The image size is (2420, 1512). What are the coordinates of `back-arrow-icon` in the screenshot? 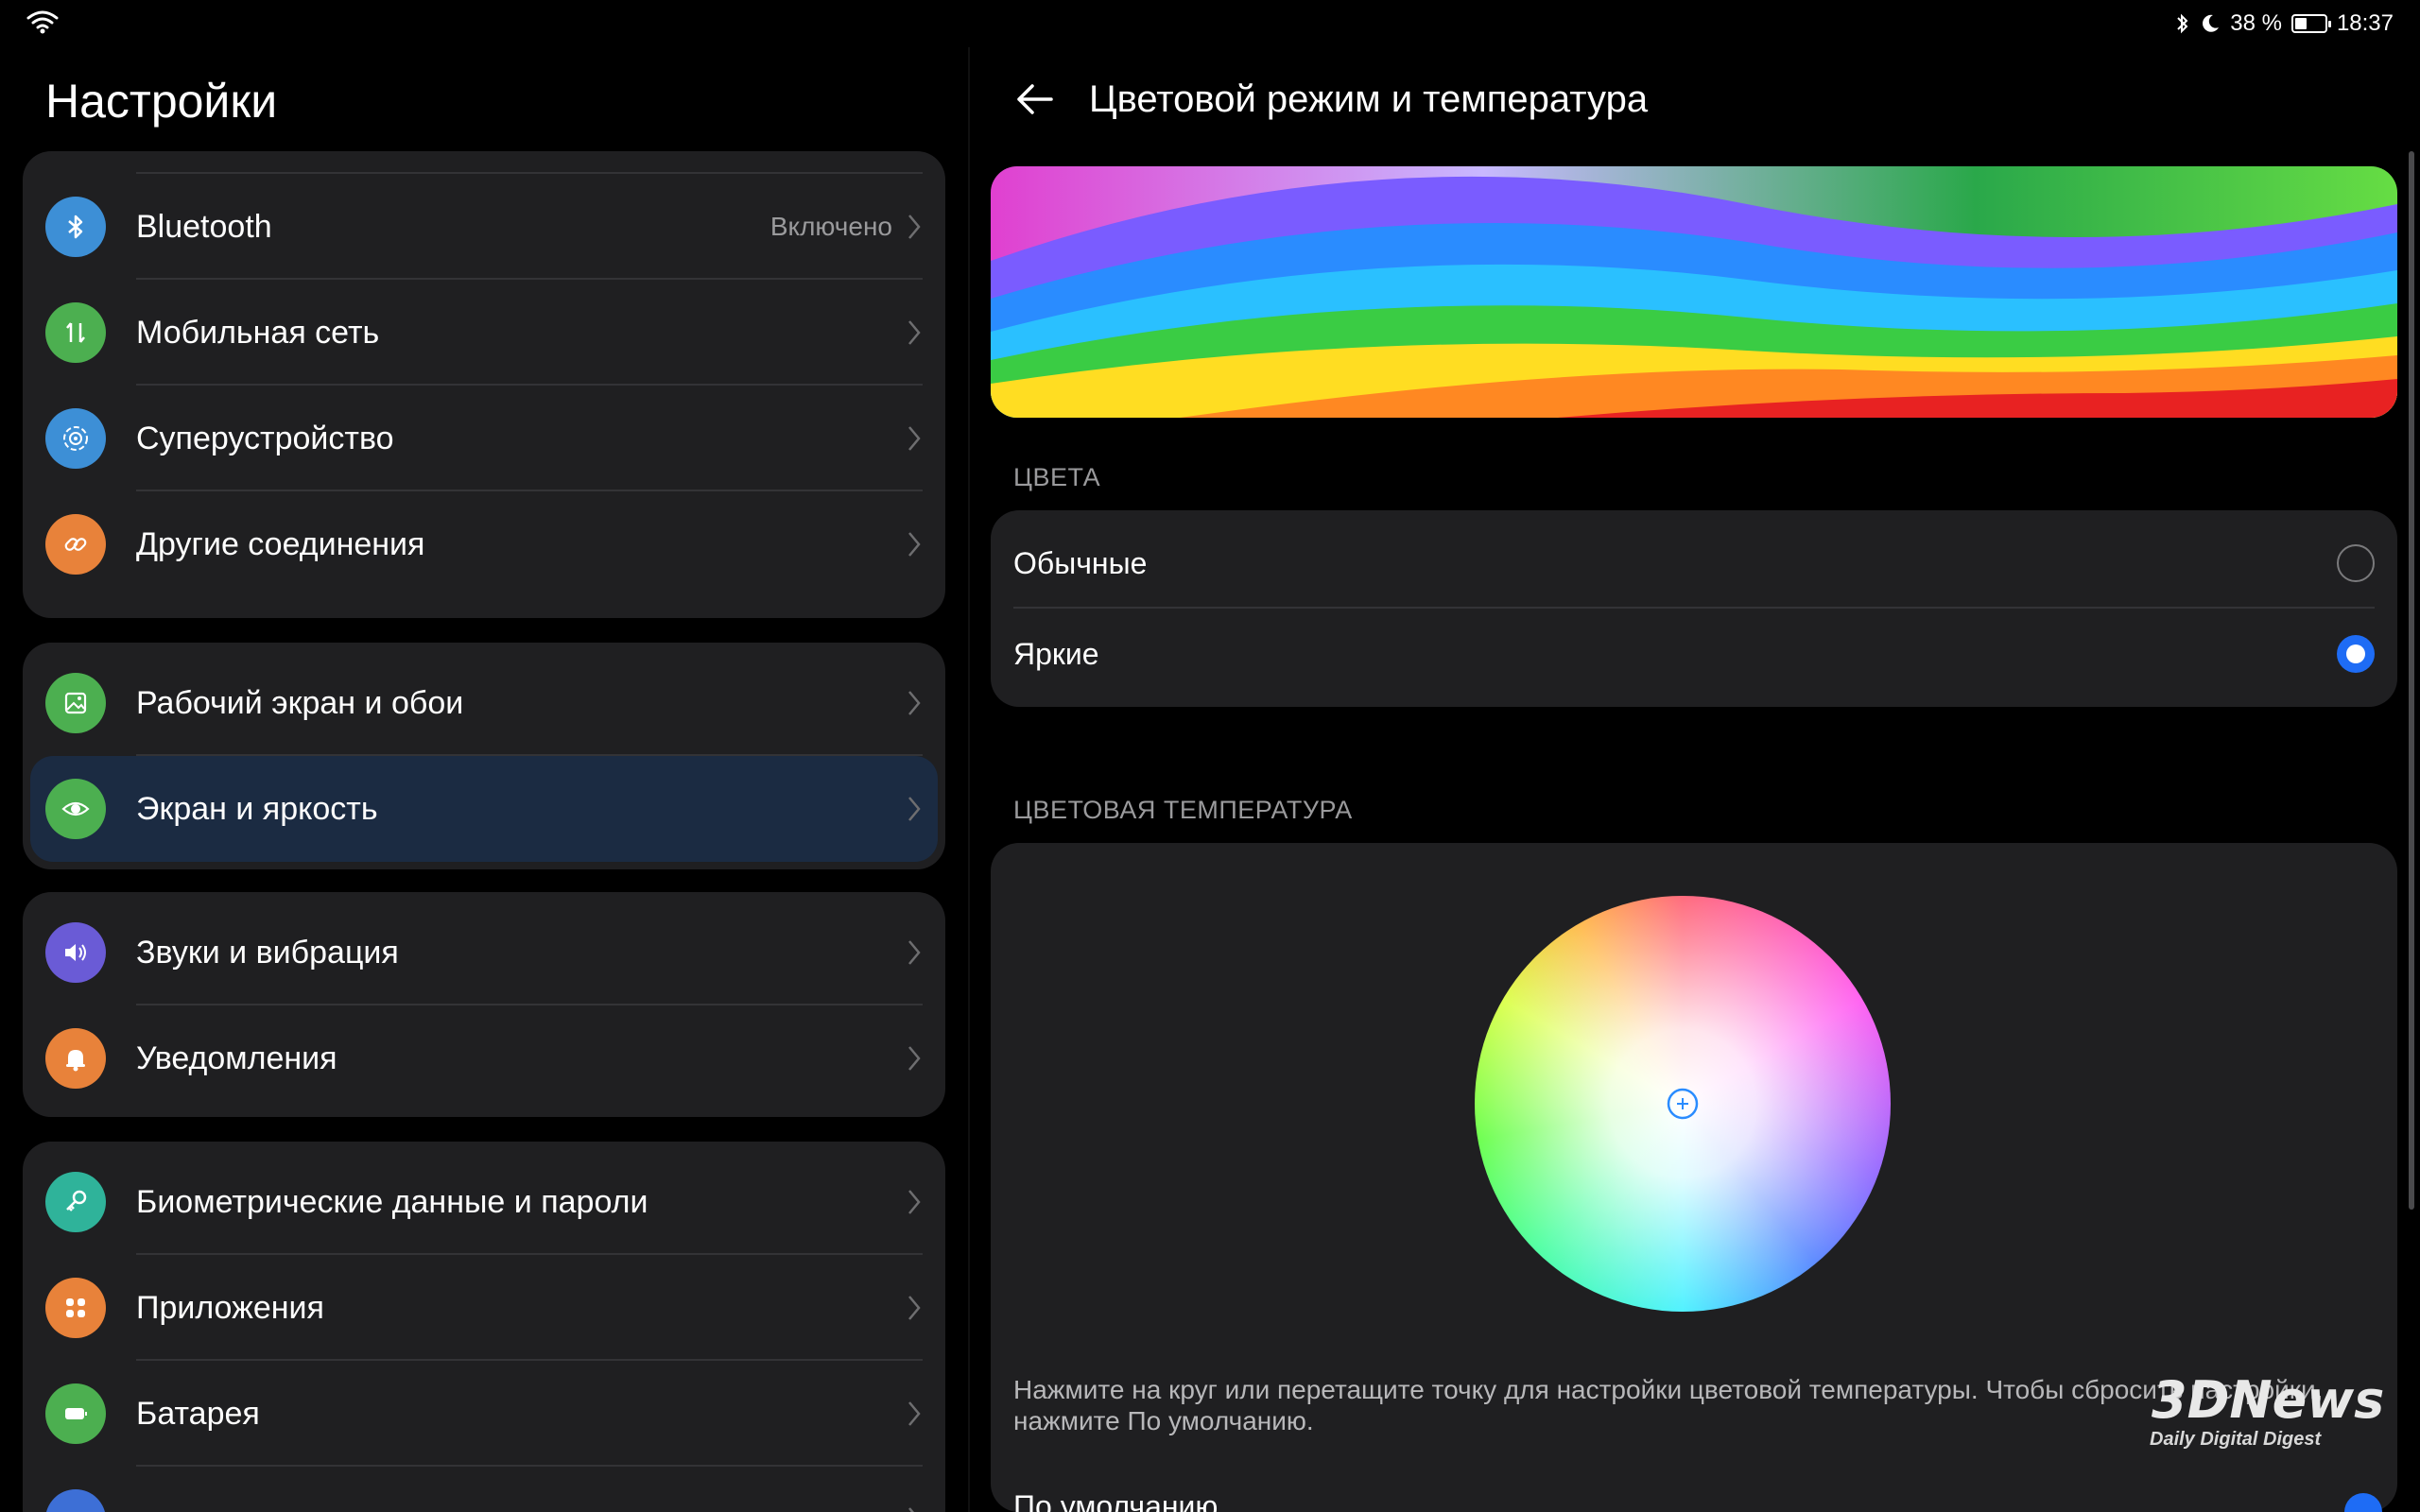 It's located at (1035, 99).